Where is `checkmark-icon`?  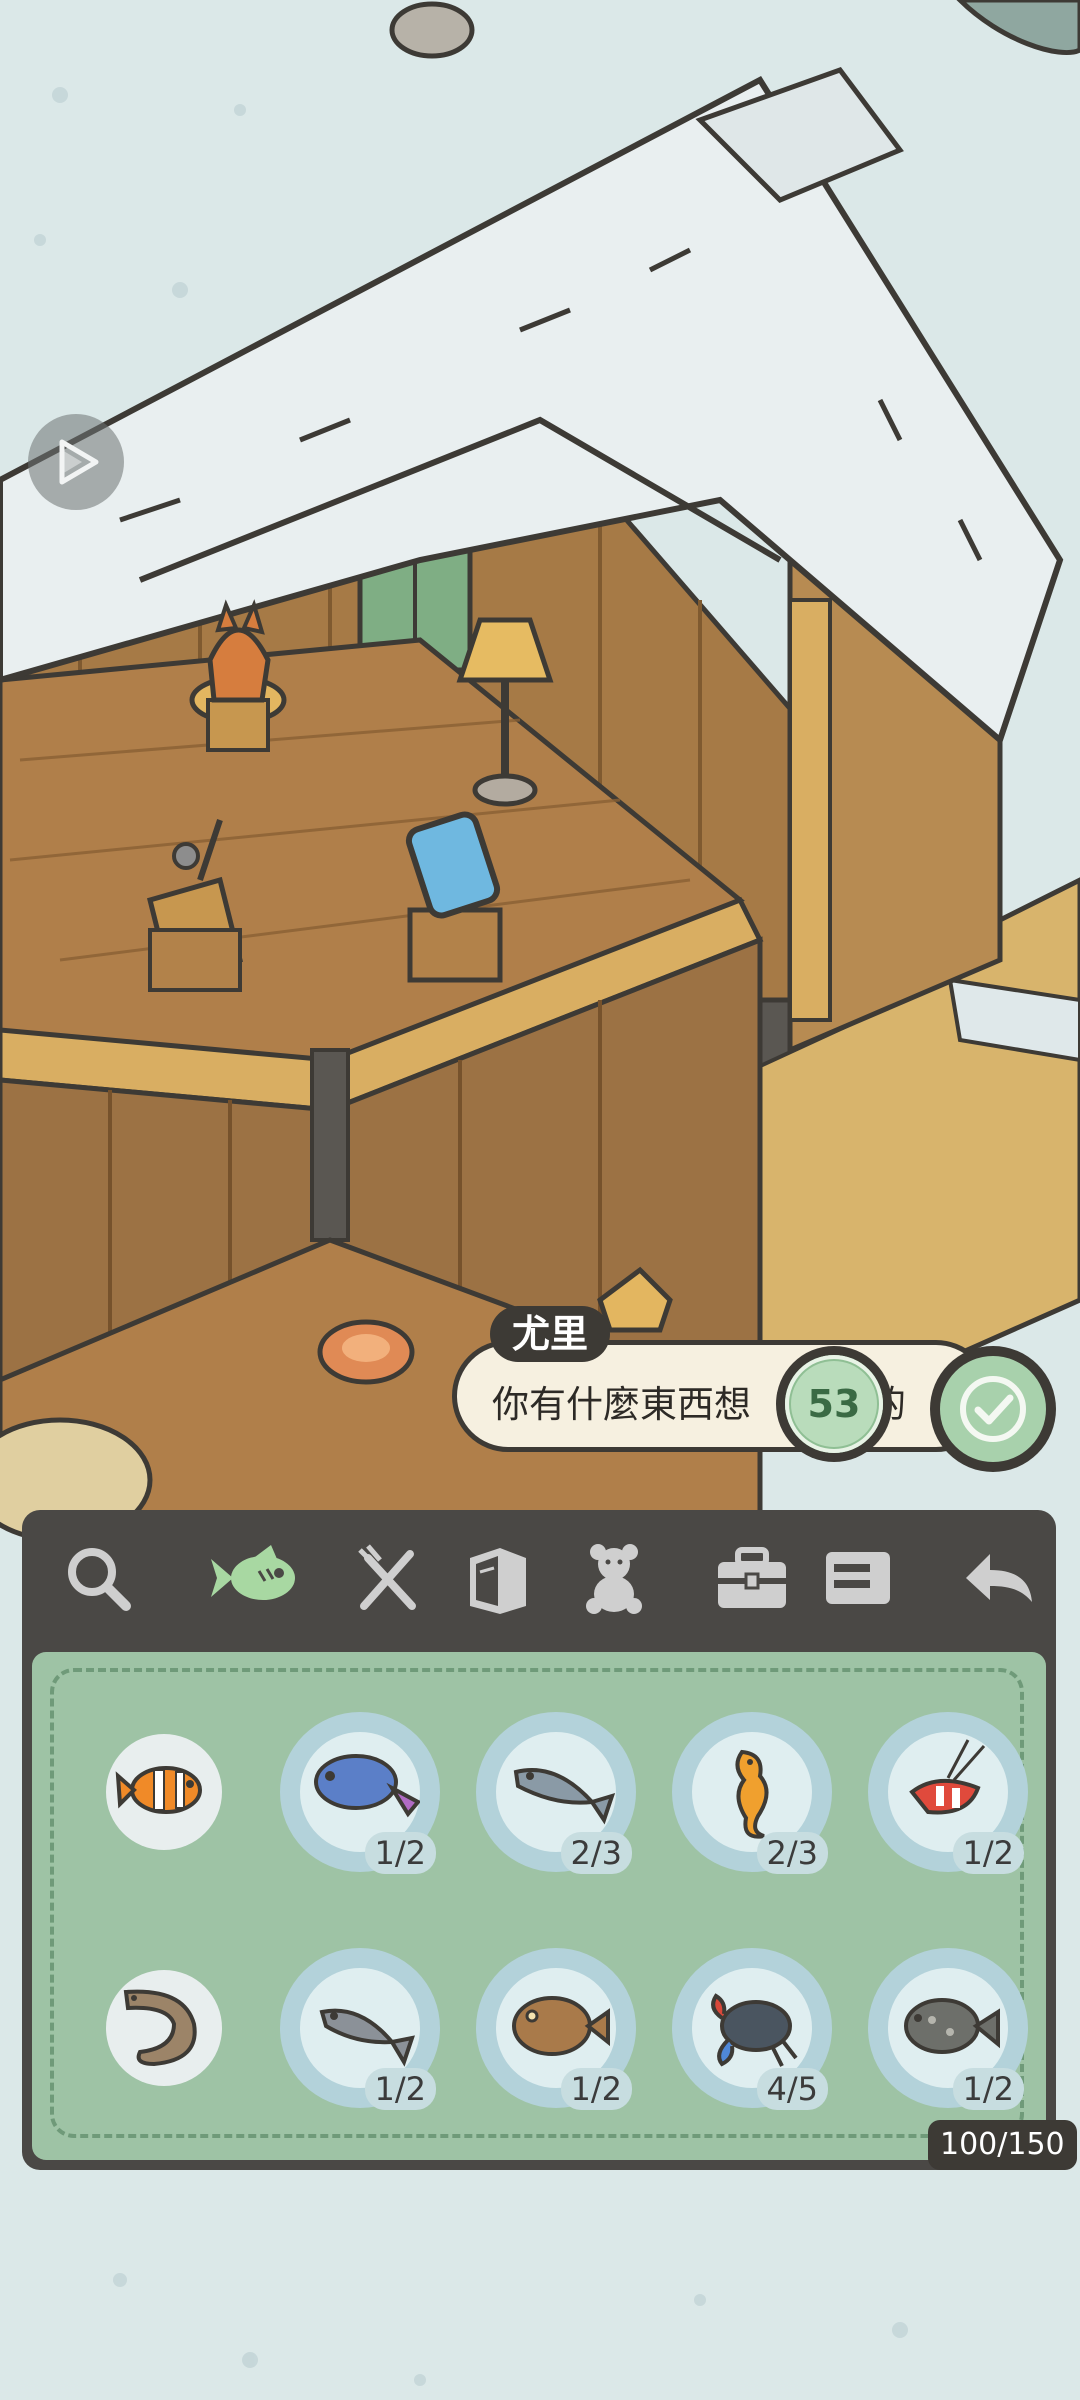 checkmark-icon is located at coordinates (993, 1409).